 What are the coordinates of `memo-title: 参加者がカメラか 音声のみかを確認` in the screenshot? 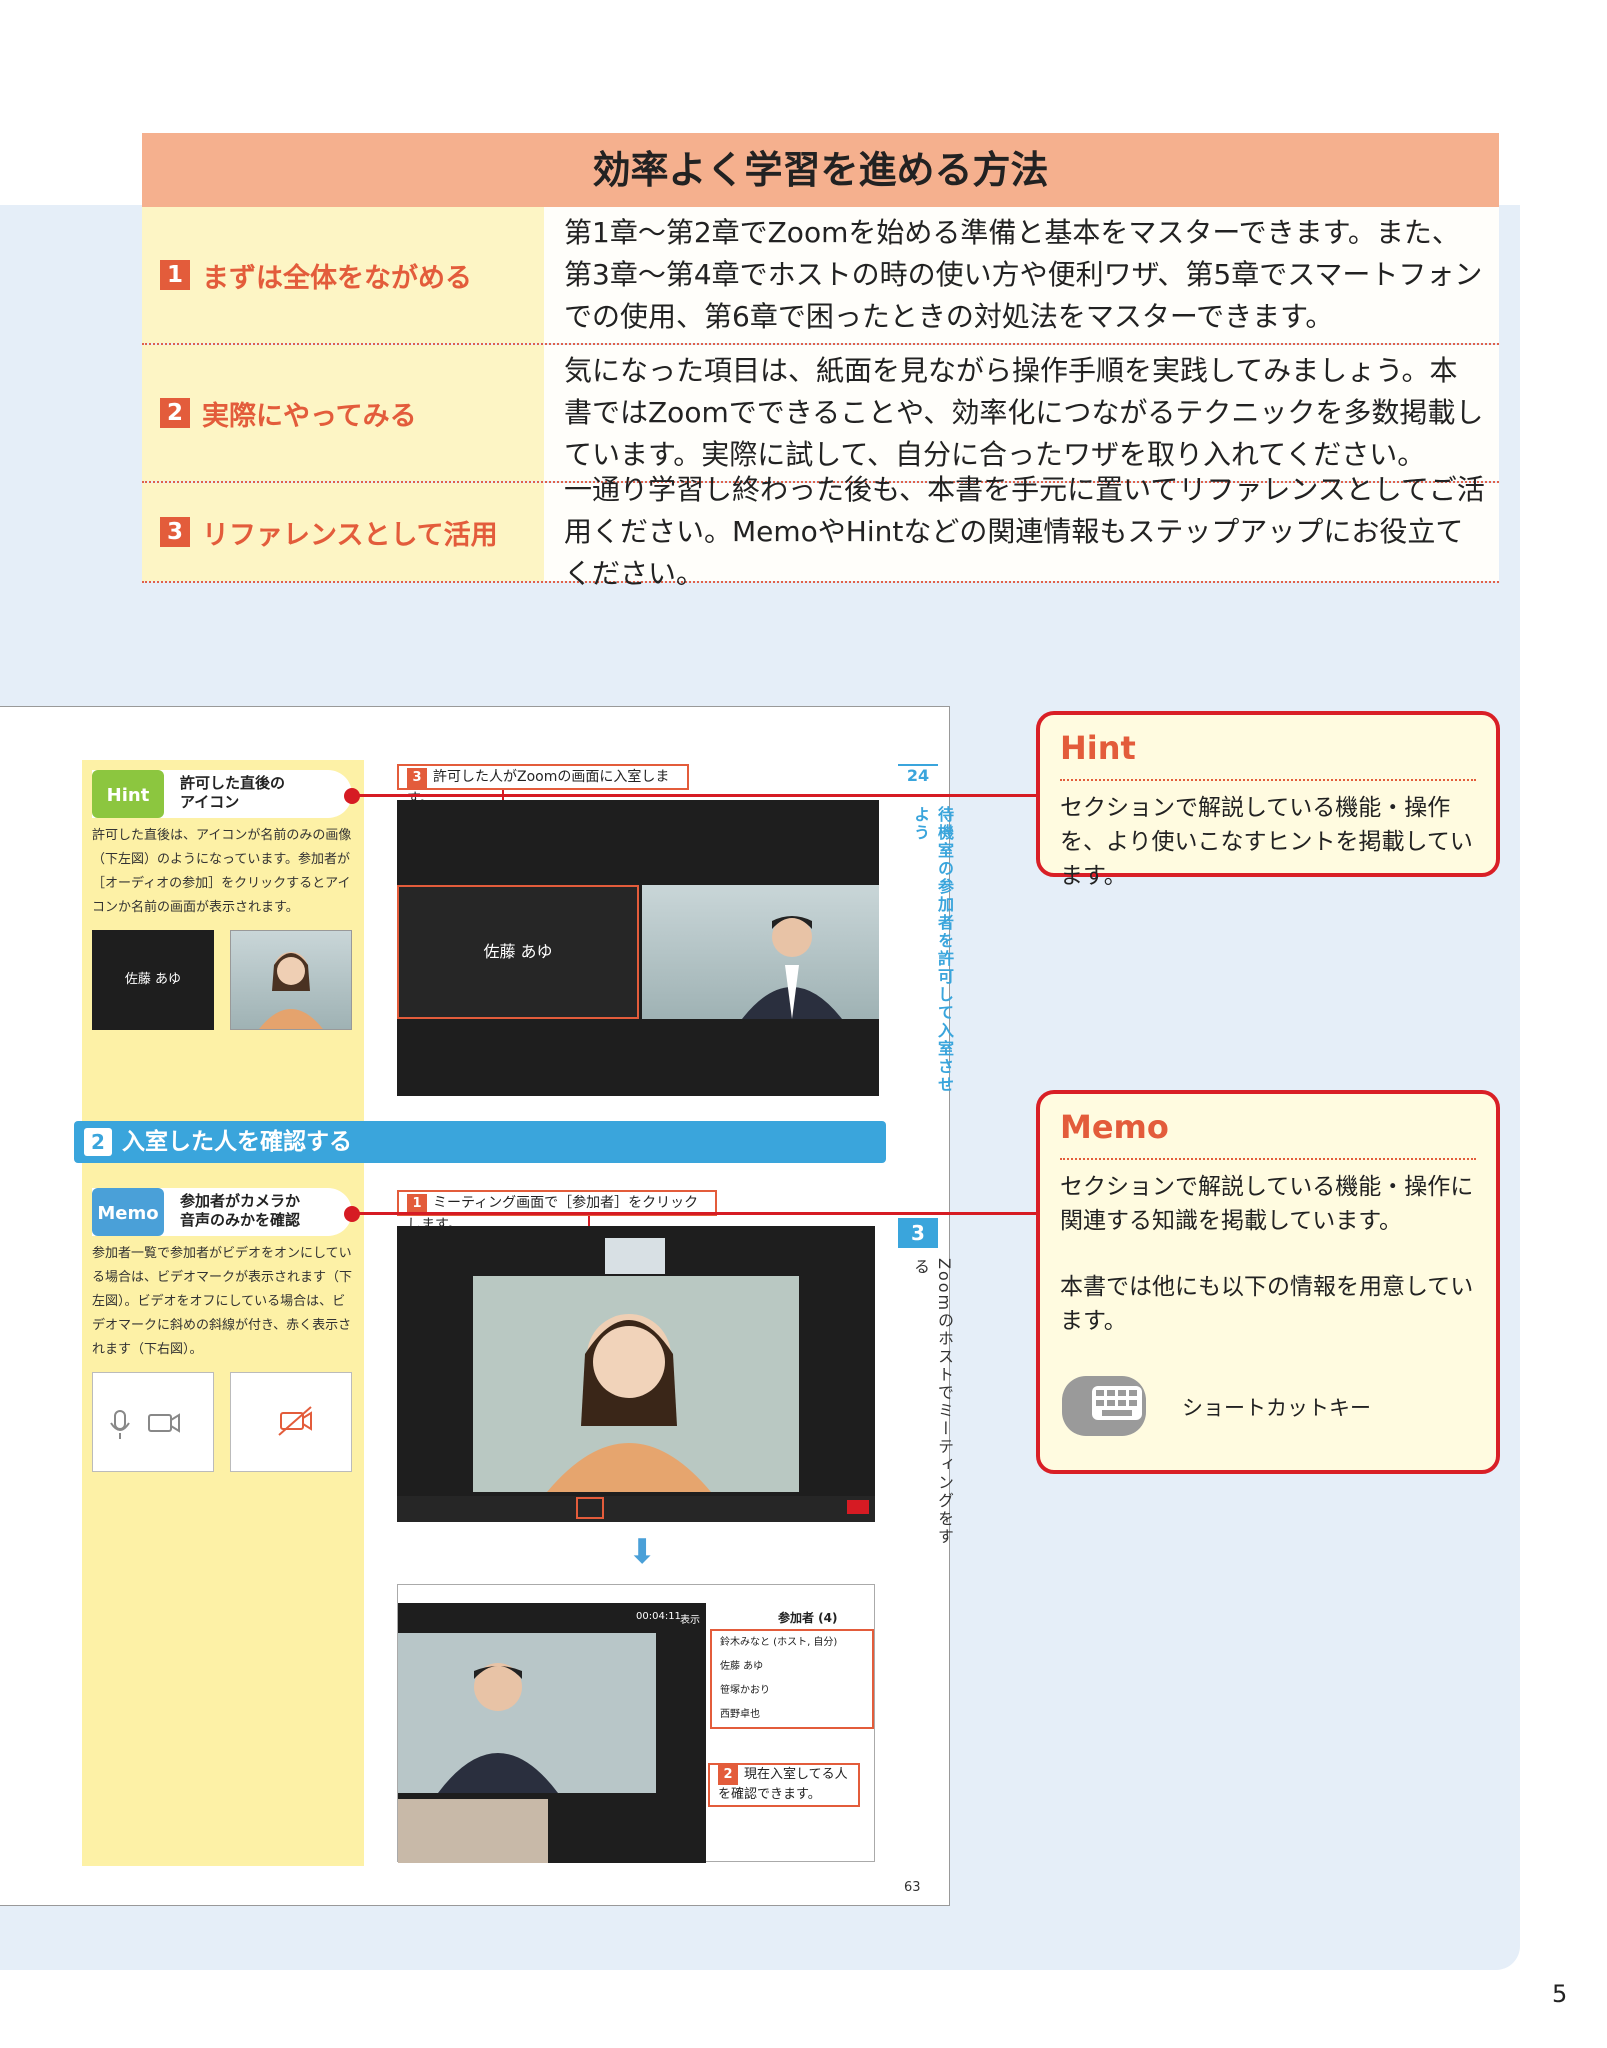 It's located at (240, 1210).